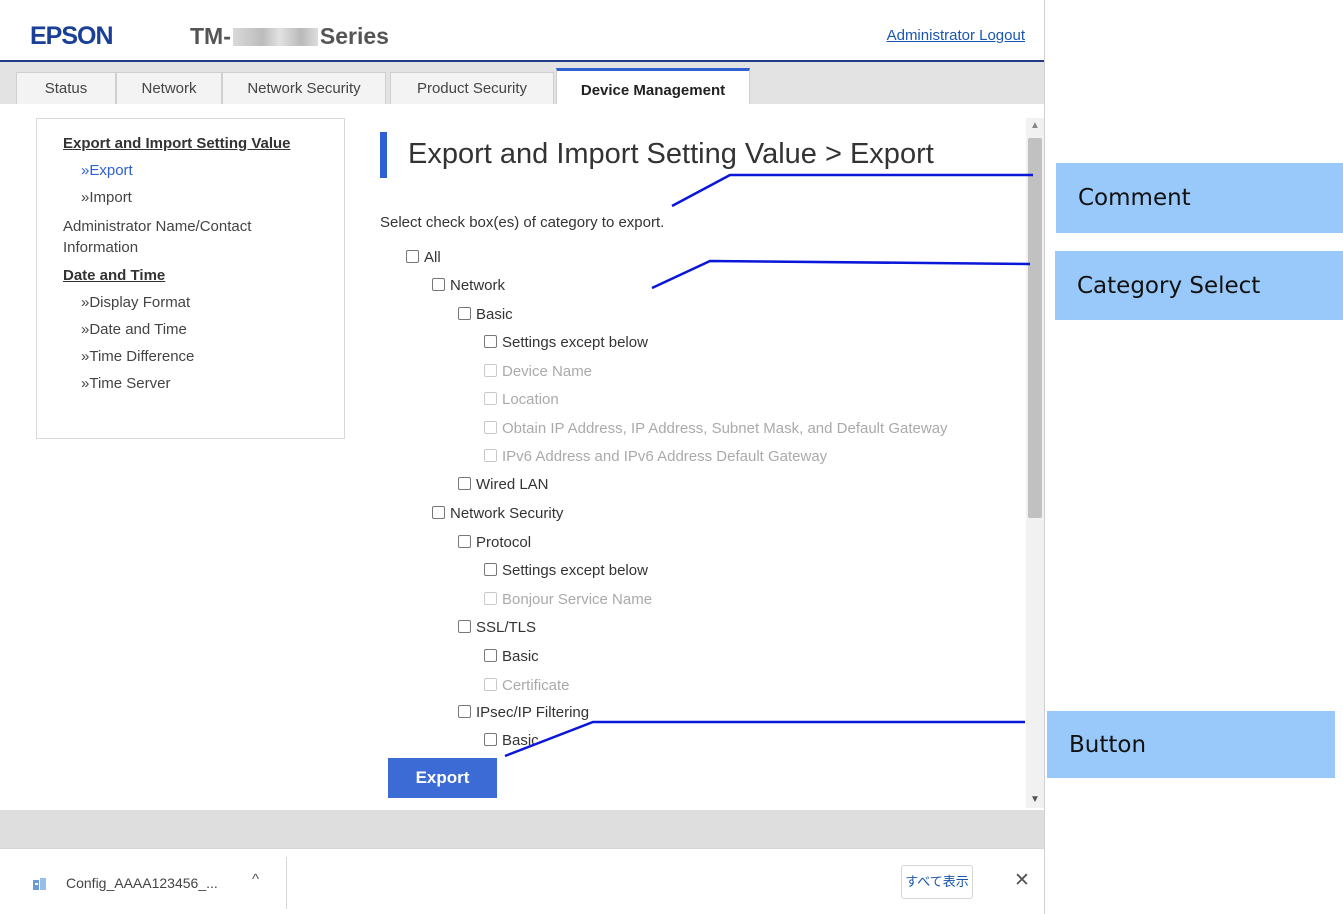  What do you see at coordinates (1199, 198) in the screenshot?
I see `callout-comment: Comment` at bounding box center [1199, 198].